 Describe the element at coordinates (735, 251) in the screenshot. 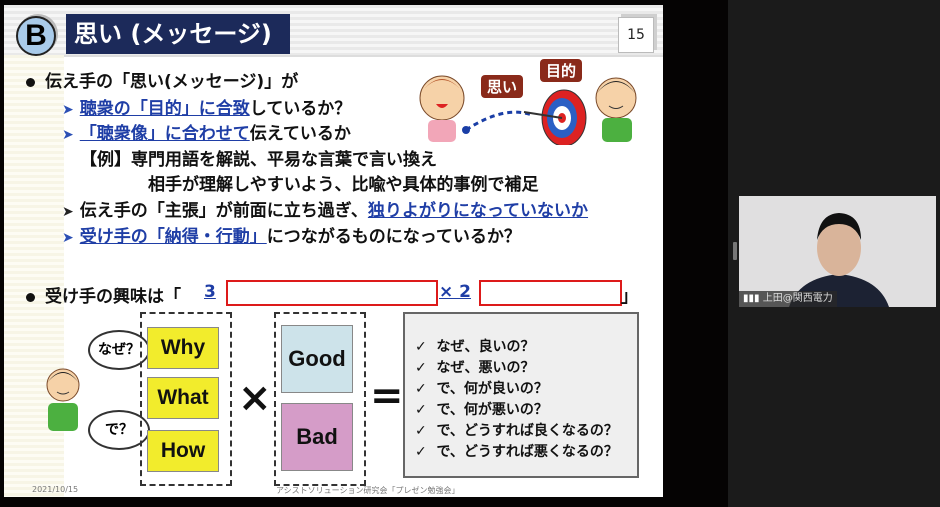

I see `panel-resize-handle` at that location.